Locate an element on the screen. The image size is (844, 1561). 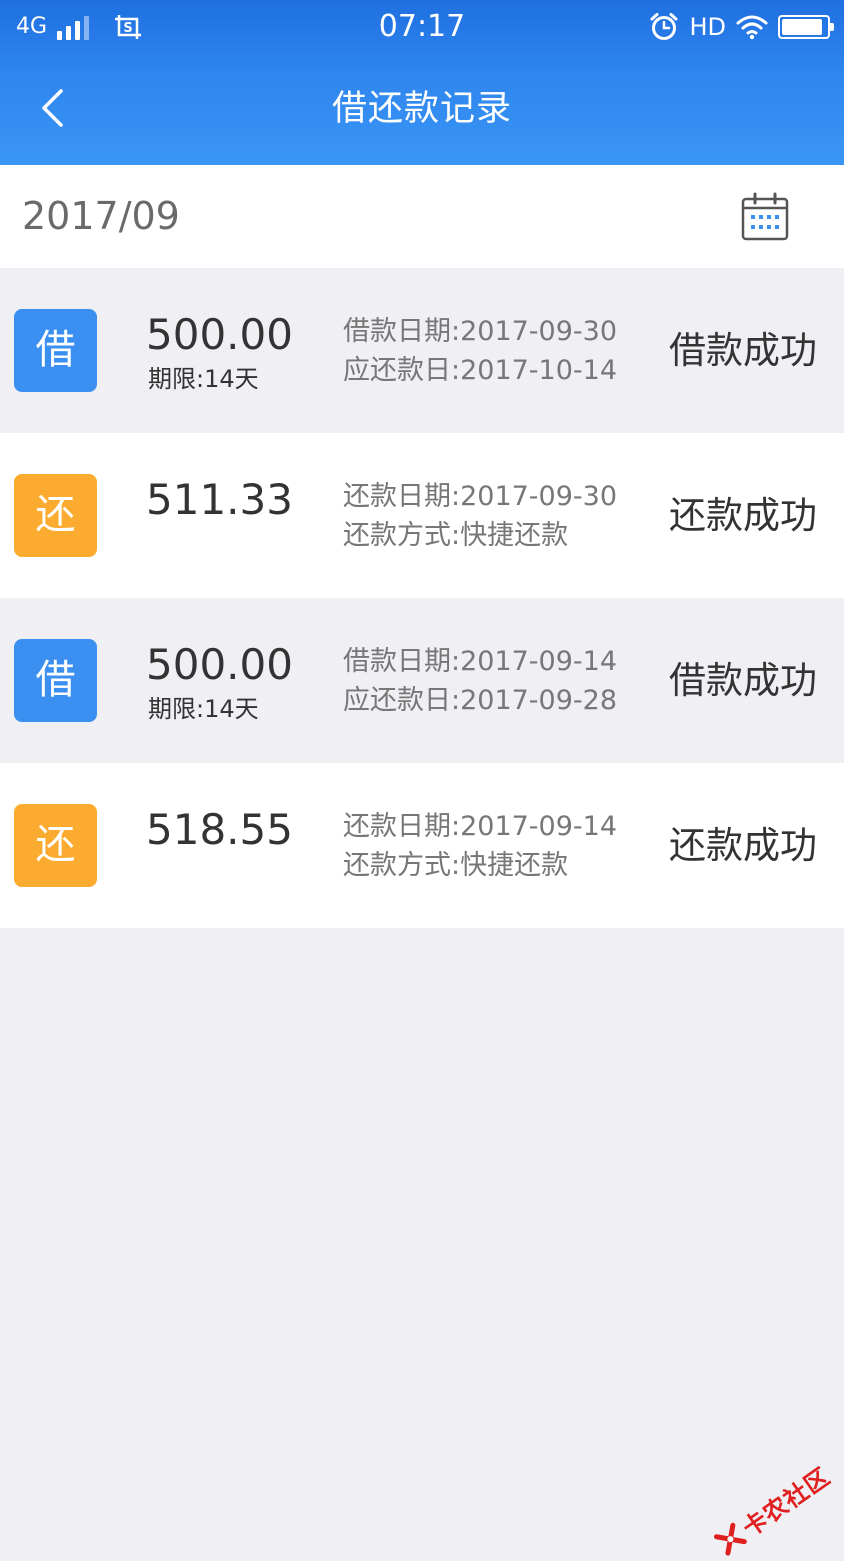
alarm-icon is located at coordinates (664, 26).